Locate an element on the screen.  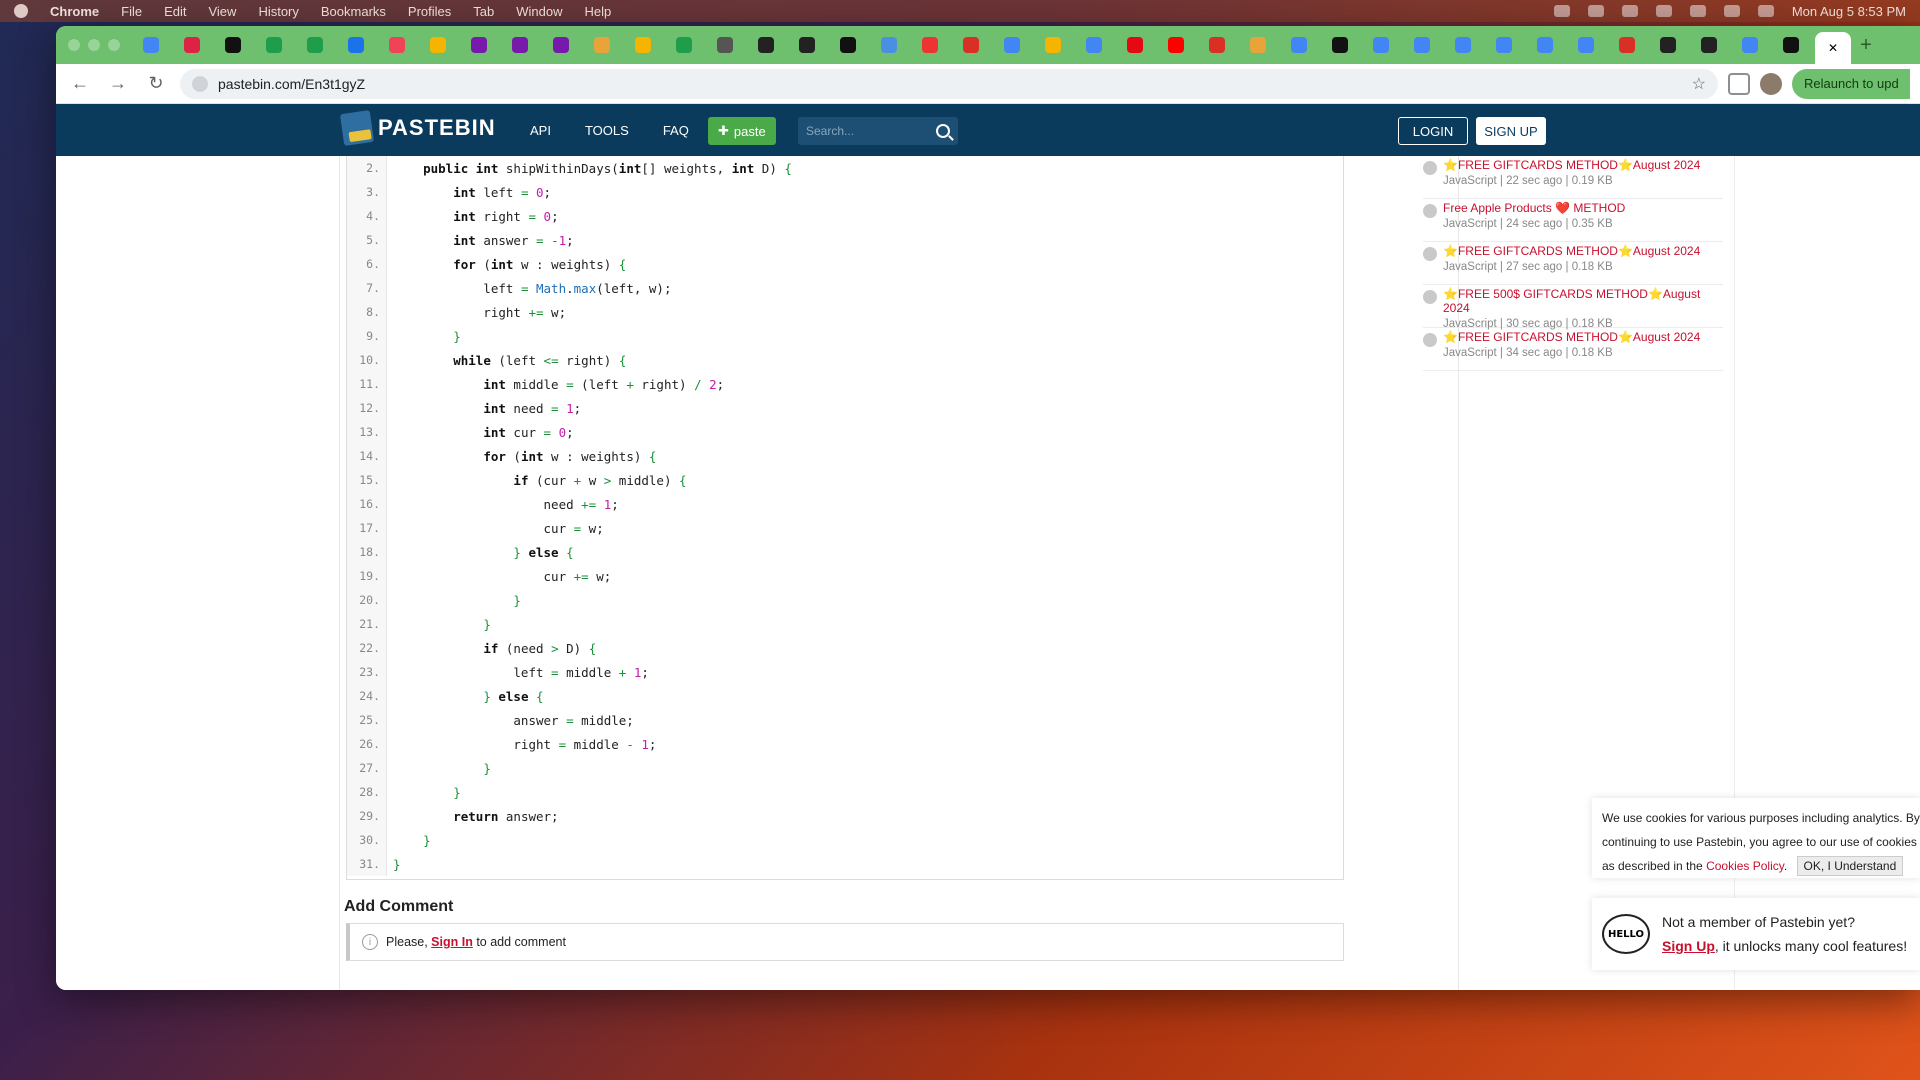
menubar-clock: Mon Aug 5 8:53 PM is located at coordinates (1849, 11).